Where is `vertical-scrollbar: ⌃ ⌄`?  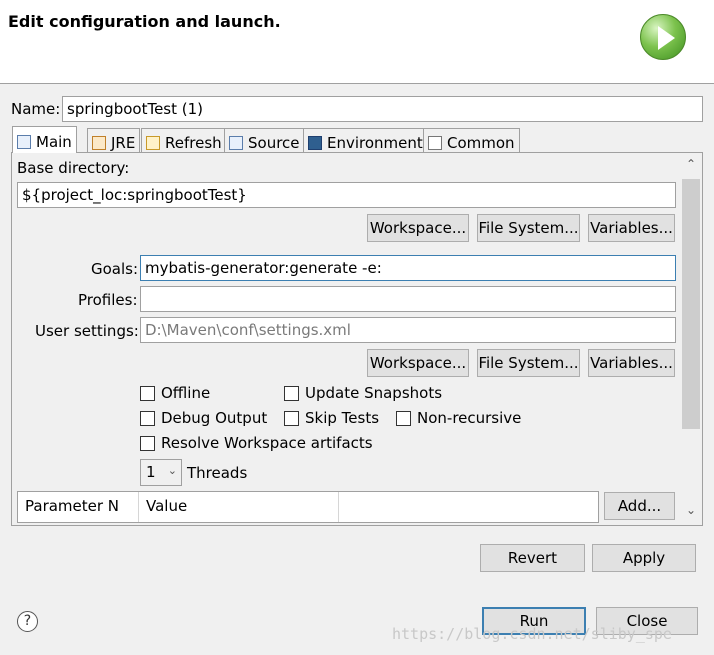 vertical-scrollbar: ⌃ ⌄ is located at coordinates (691, 339).